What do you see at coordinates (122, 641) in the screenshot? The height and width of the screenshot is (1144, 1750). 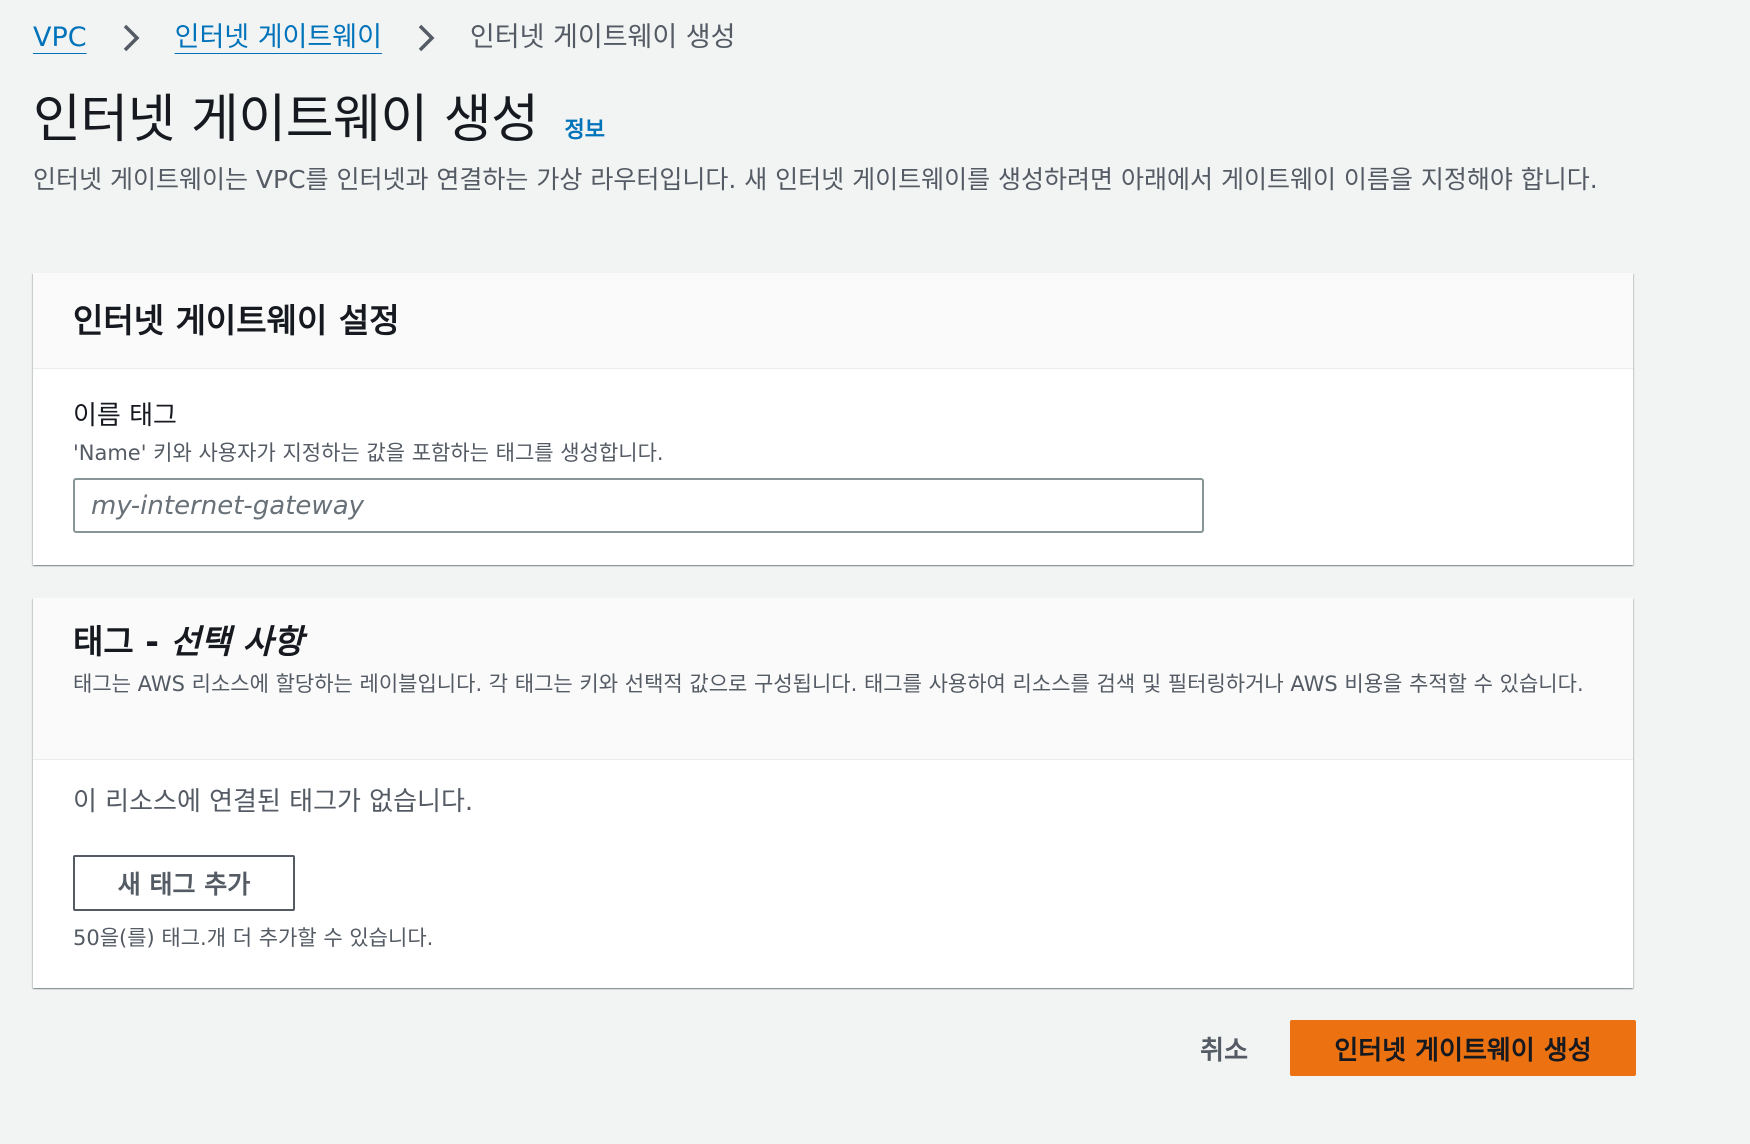 I see `tags-panel-title-main: 태그 -` at bounding box center [122, 641].